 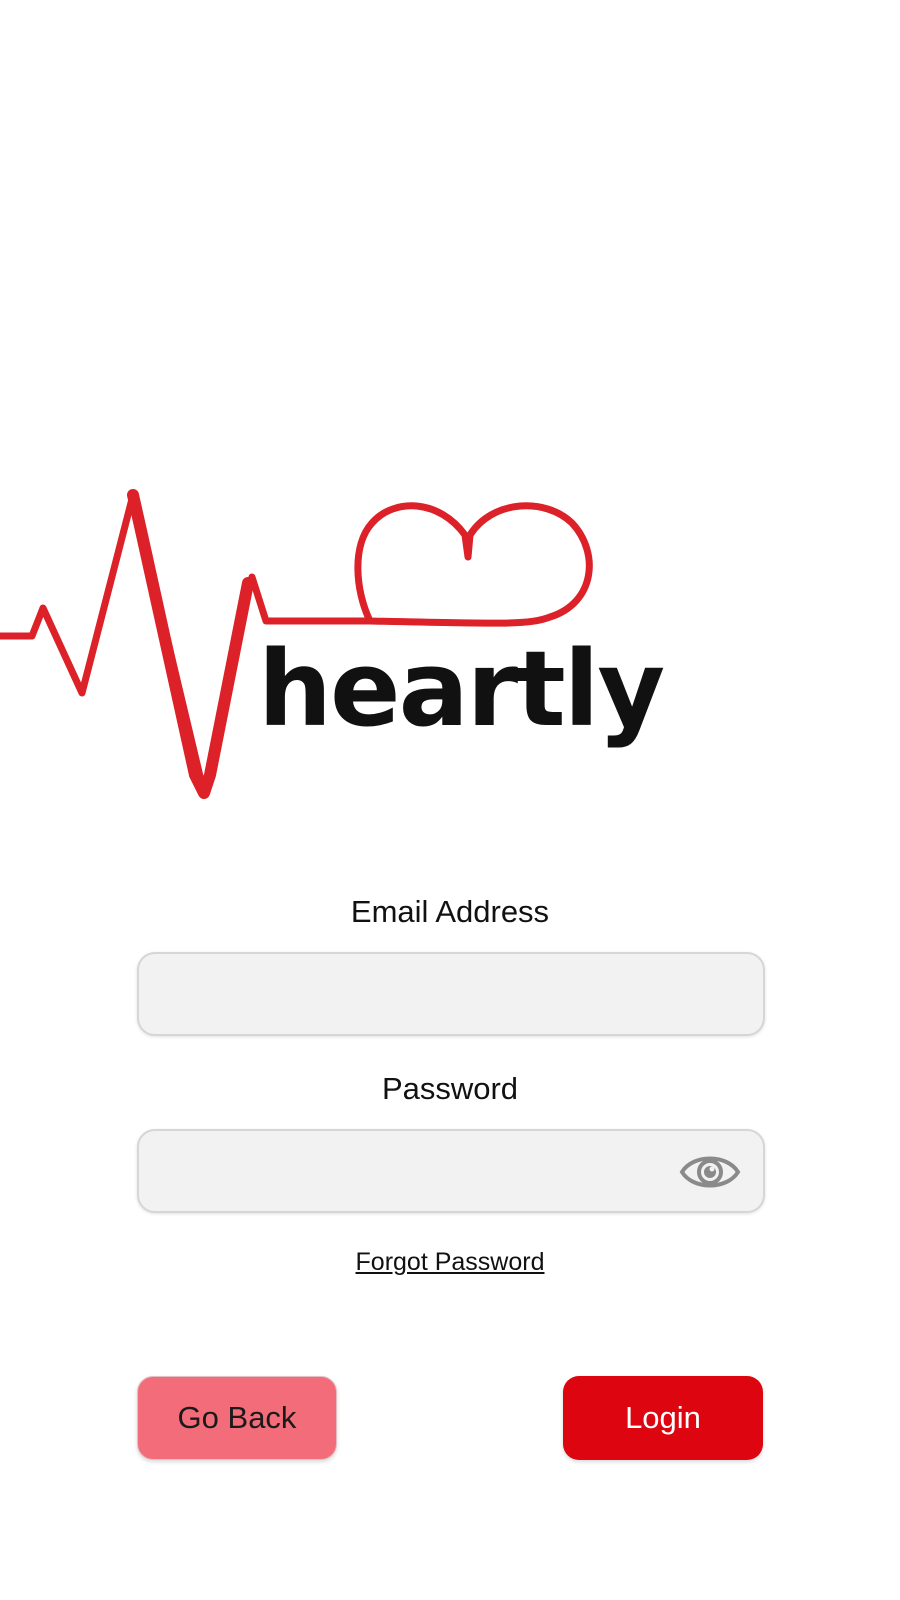 What do you see at coordinates (237, 1418) in the screenshot?
I see `go-back-button: Go Back` at bounding box center [237, 1418].